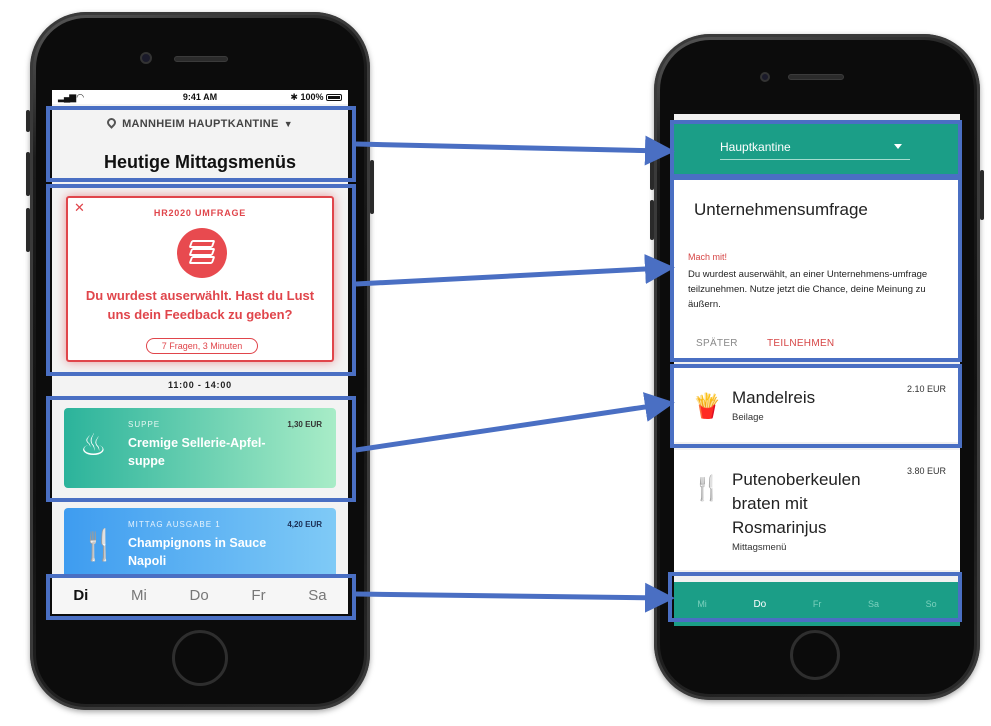 Image resolution: width=991 pixels, height=726 pixels. What do you see at coordinates (515, 422) in the screenshot?
I see `arrow-meal` at bounding box center [515, 422].